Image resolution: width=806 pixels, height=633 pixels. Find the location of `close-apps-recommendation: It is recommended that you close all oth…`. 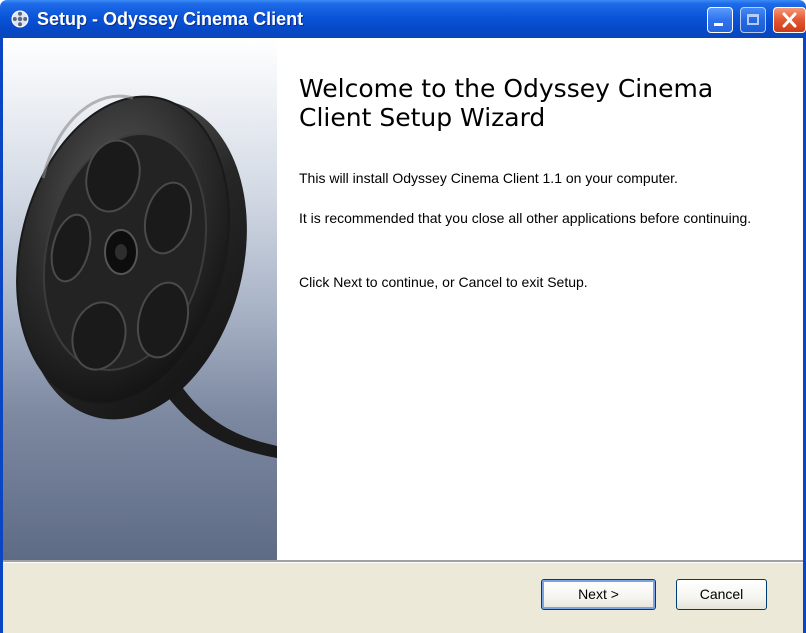

close-apps-recommendation: It is recommended that you close all oth… is located at coordinates (525, 218).